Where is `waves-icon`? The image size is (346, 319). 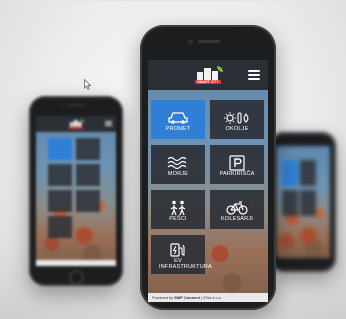
waves-icon is located at coordinates (178, 163).